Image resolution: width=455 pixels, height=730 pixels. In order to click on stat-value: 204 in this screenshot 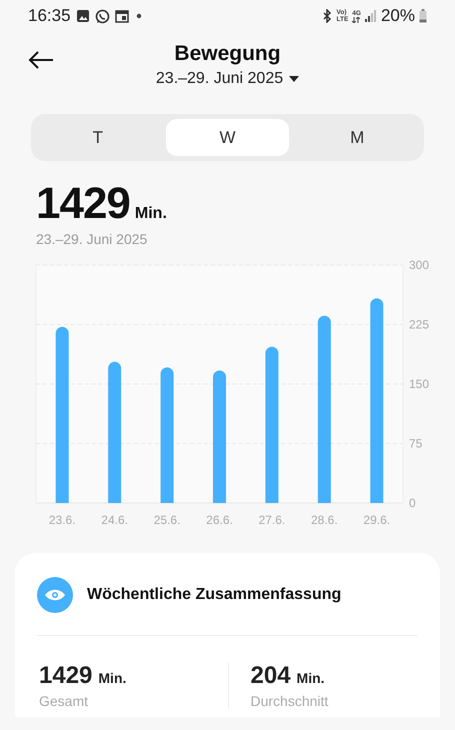, I will do `click(270, 676)`.